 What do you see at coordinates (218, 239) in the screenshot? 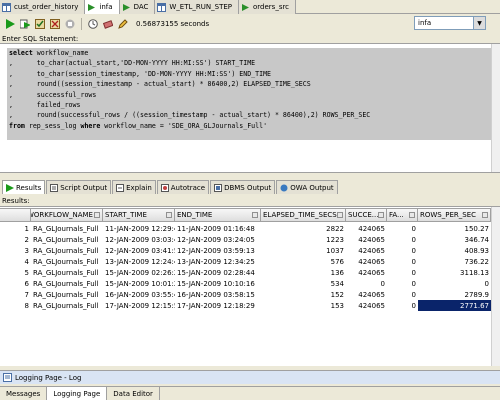
I see `cell-end-time: 12-JAN-2009 03:24:05` at bounding box center [218, 239].